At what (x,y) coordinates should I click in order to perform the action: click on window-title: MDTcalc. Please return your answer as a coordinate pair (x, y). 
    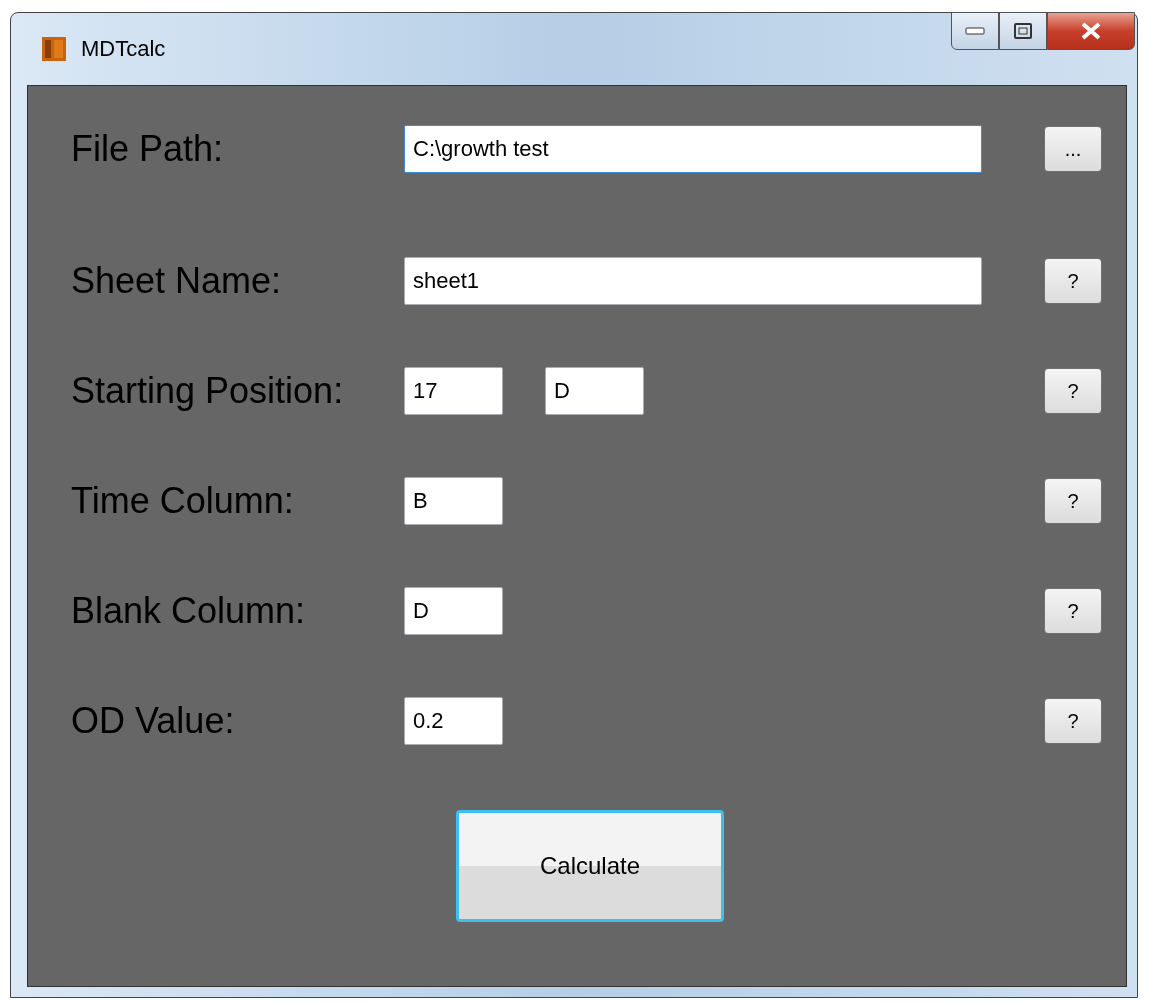
    Looking at the image, I should click on (123, 49).